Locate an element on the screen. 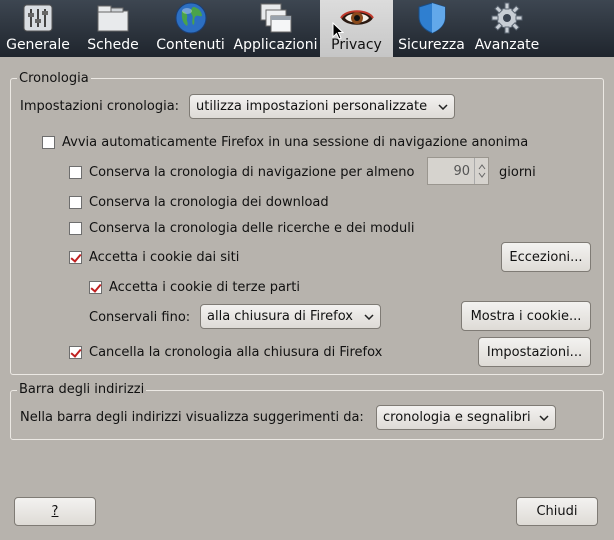 The image size is (614, 540). forms-history-checkbox is located at coordinates (75, 228).